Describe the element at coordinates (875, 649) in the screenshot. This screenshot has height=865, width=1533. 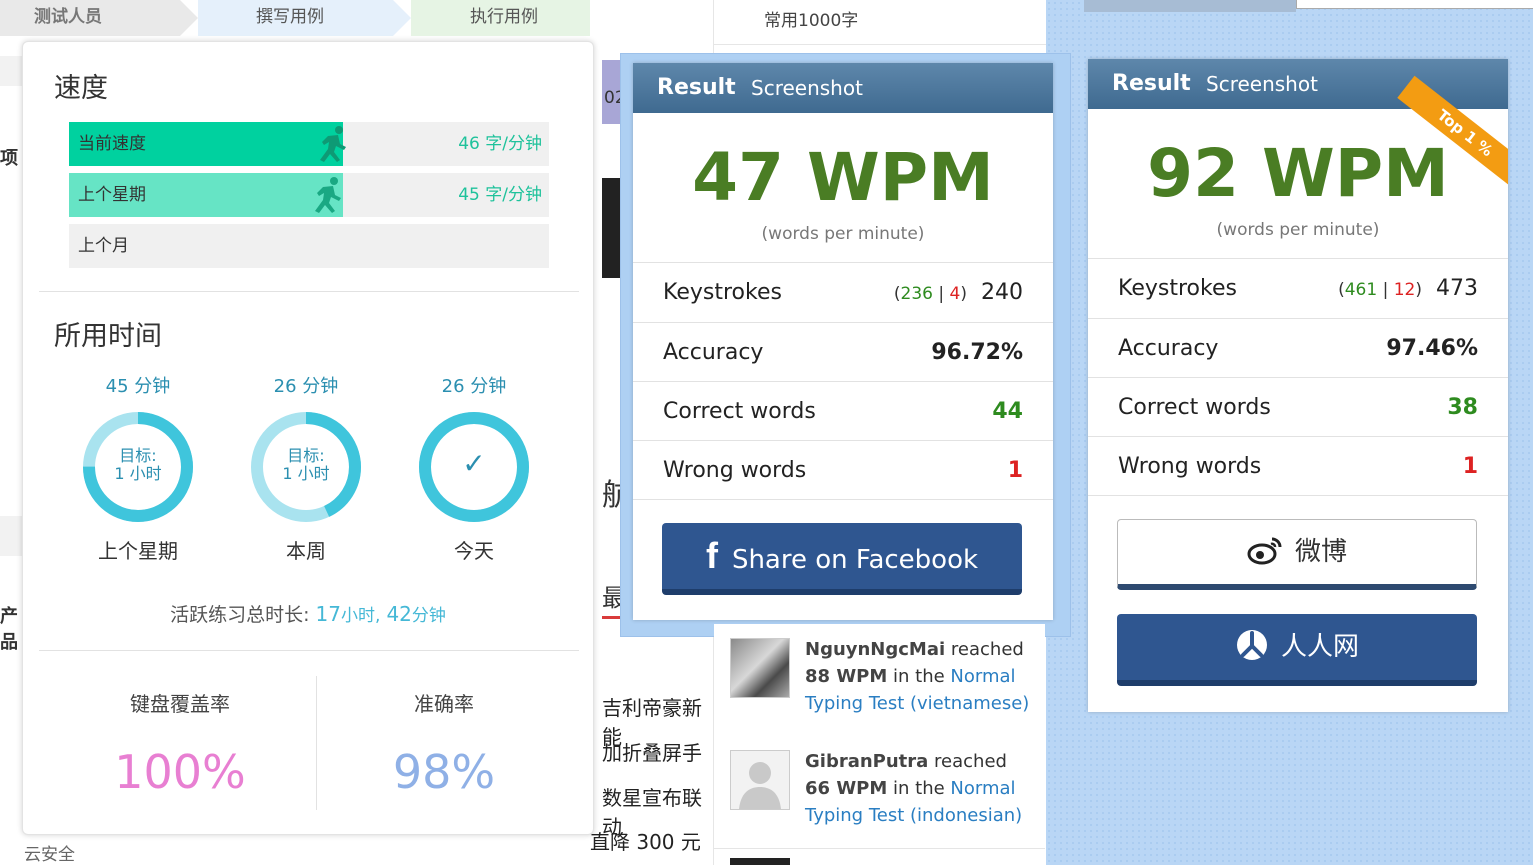
I see `feed-username: NguynNgcMai` at that location.